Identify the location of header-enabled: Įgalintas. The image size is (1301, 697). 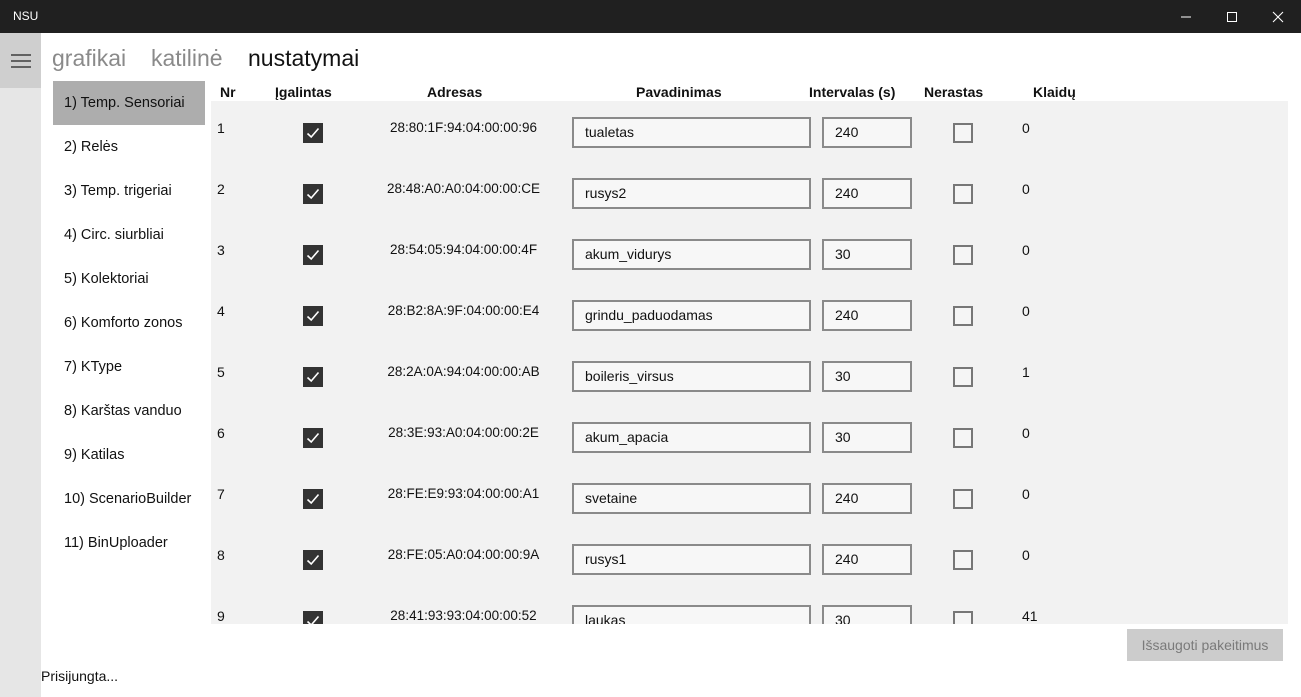
(303, 92).